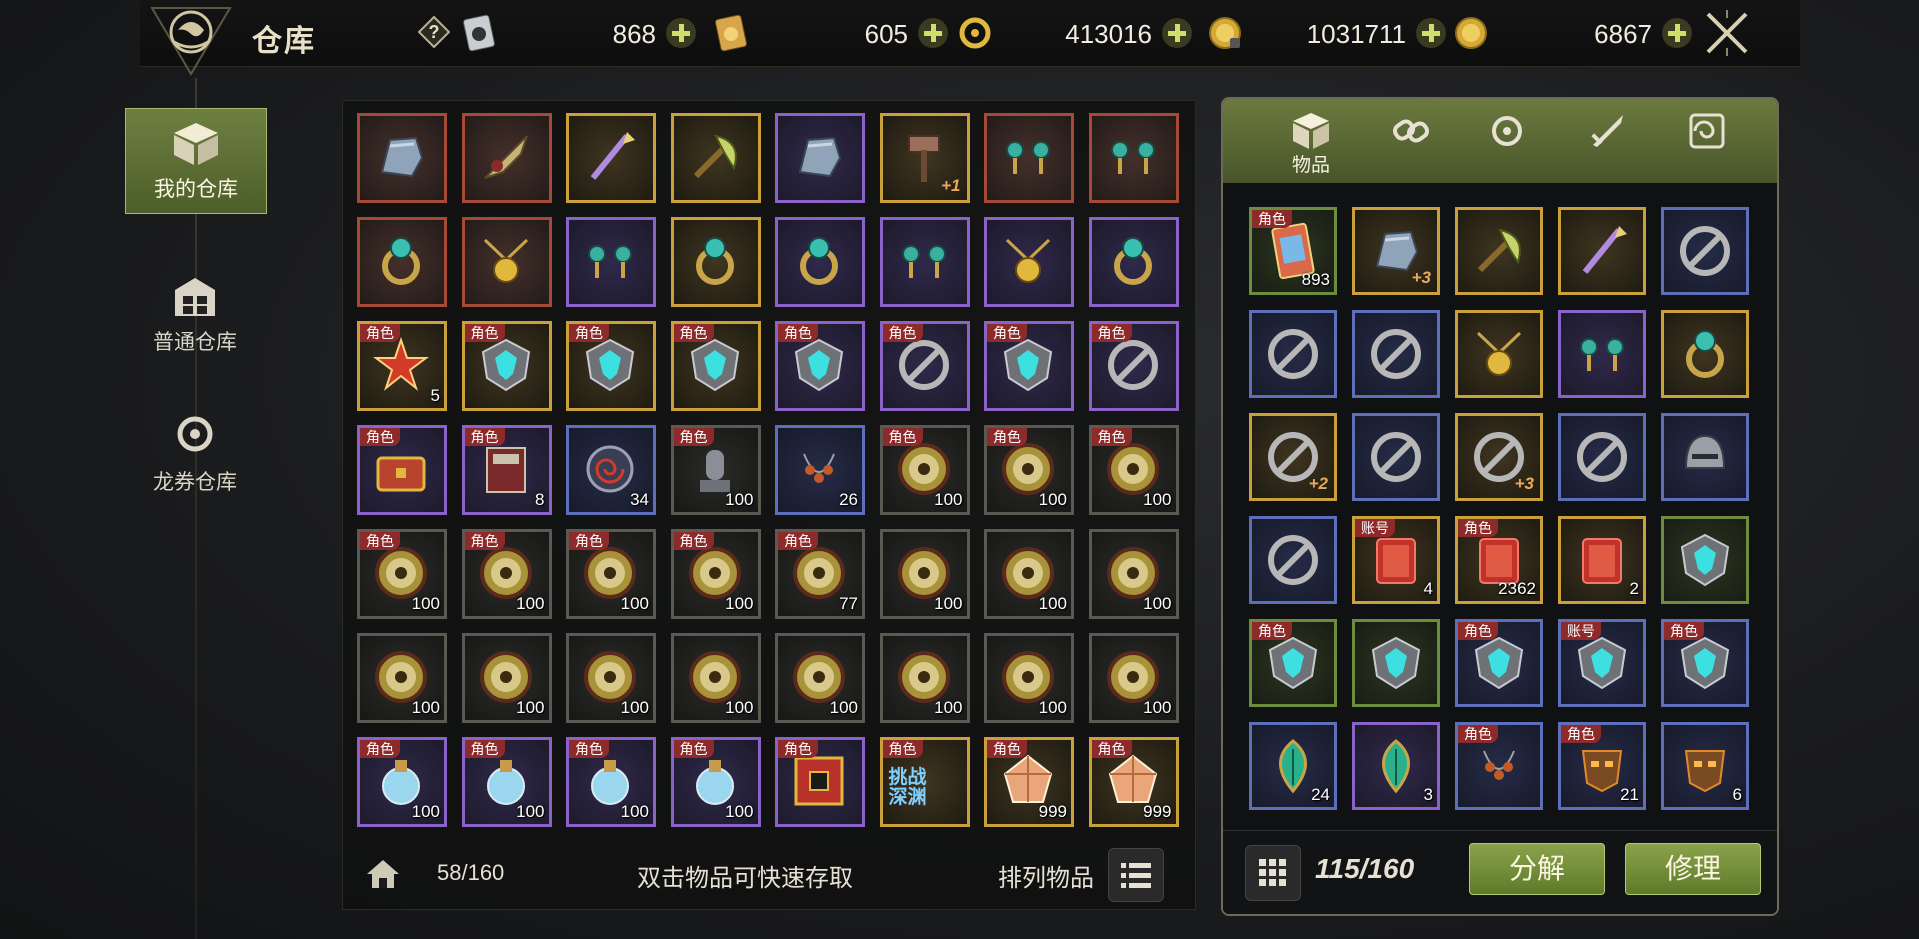  Describe the element at coordinates (1537, 869) in the screenshot. I see `disassemble-button: 分解` at that location.